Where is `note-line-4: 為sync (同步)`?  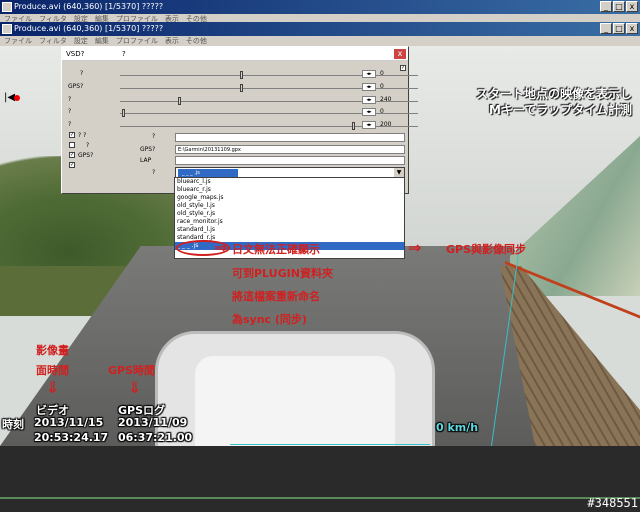 note-line-4: 為sync (同步) is located at coordinates (269, 319).